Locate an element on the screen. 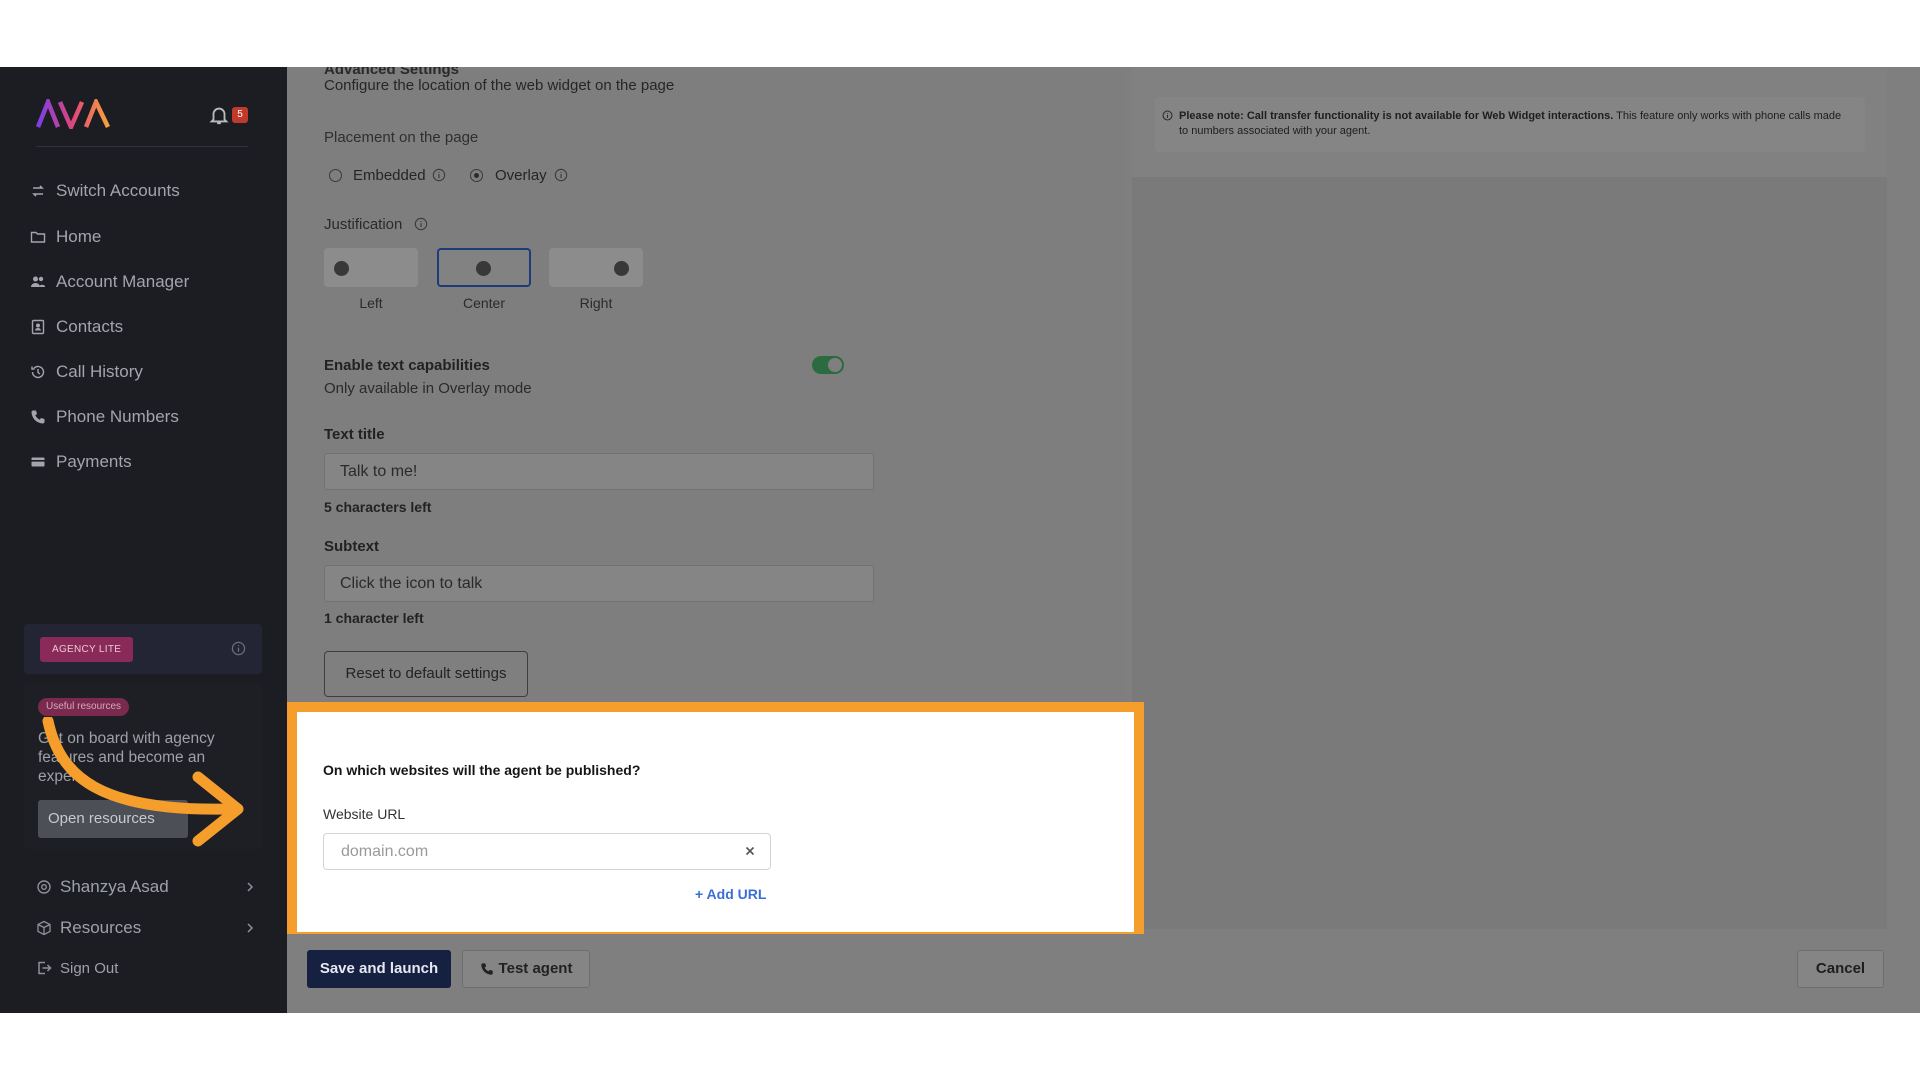 Image resolution: width=1920 pixels, height=1080 pixels. switch-icon is located at coordinates (38, 191).